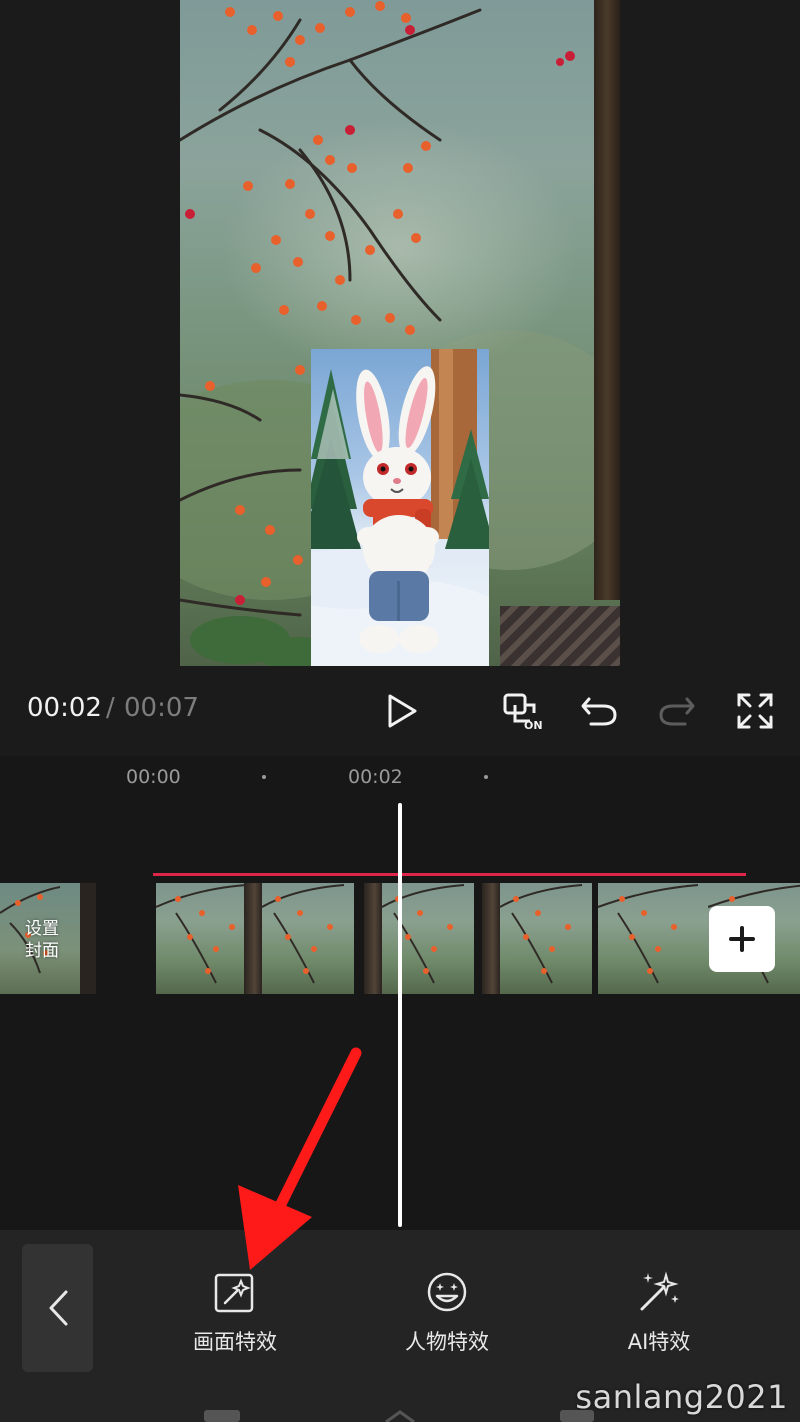 This screenshot has width=800, height=1422. Describe the element at coordinates (235, 1312) in the screenshot. I see `scene-effect-button: 画面特效` at that location.